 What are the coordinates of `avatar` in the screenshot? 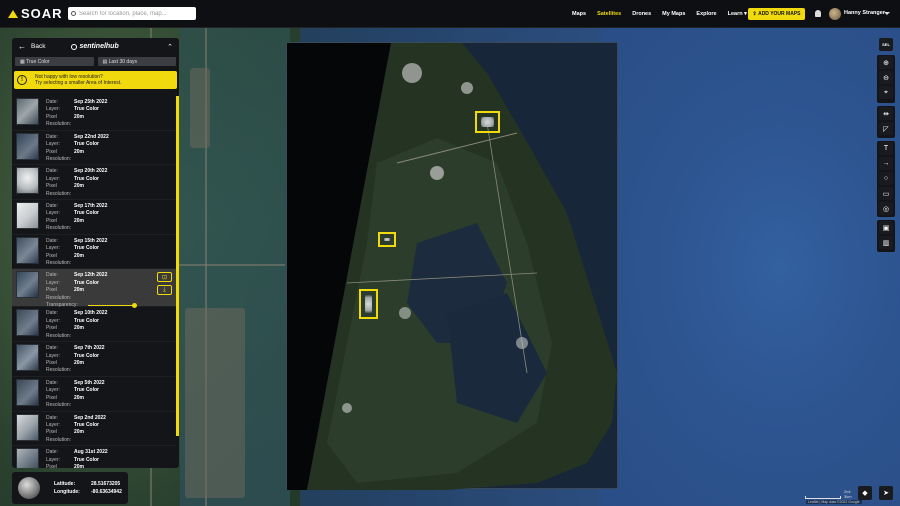 It's located at (835, 14).